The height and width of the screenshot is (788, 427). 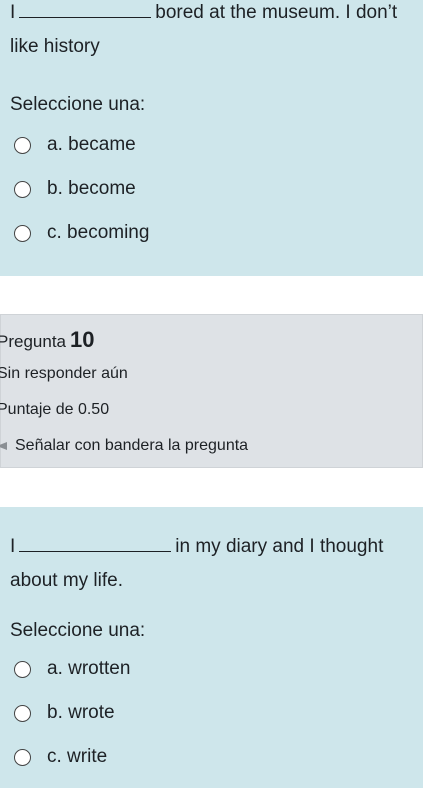 I want to click on question-9-option-a: a. became, so click(x=75, y=145).